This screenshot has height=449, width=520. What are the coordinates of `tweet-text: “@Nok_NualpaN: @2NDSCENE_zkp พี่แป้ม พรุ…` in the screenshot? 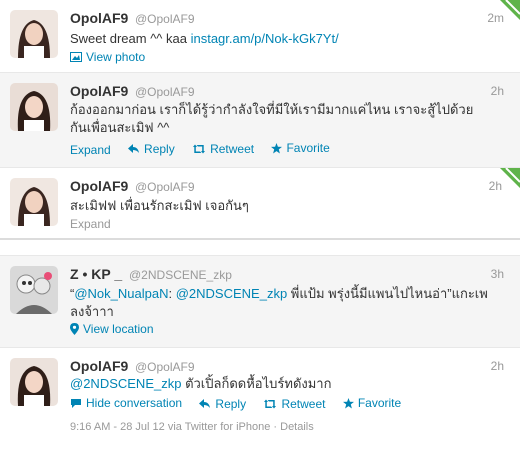 It's located at (280, 303).